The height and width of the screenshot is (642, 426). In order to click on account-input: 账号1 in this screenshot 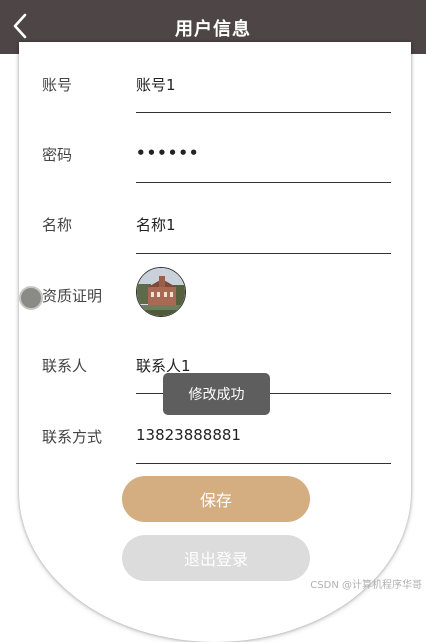, I will do `click(156, 84)`.